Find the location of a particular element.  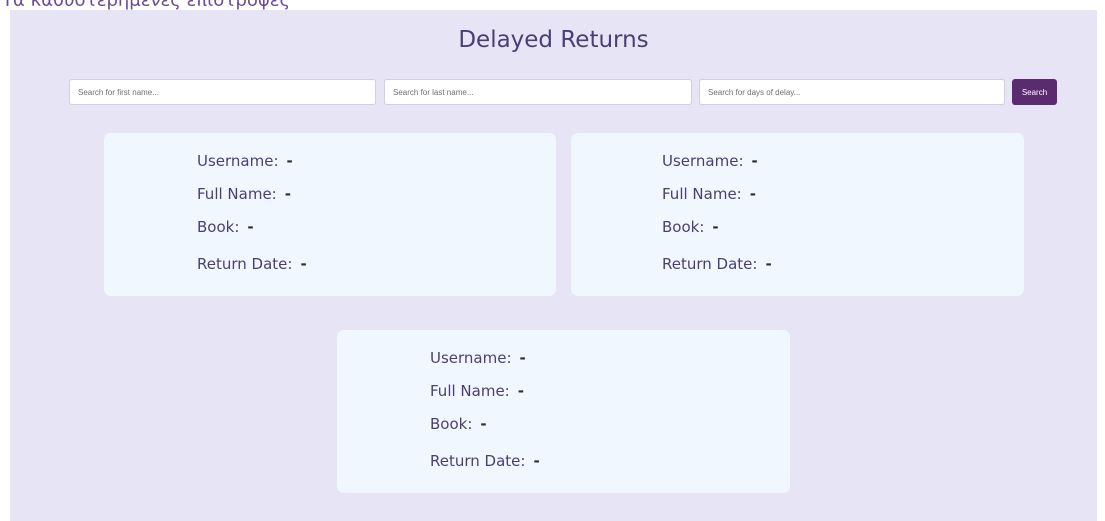

search-button: Search is located at coordinates (1034, 92).